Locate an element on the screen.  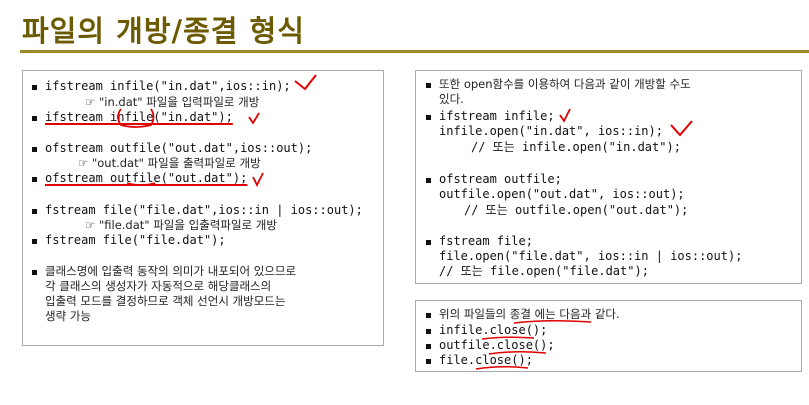
page-title: 파일의 개방/종결 형식 is located at coordinates (163, 31).